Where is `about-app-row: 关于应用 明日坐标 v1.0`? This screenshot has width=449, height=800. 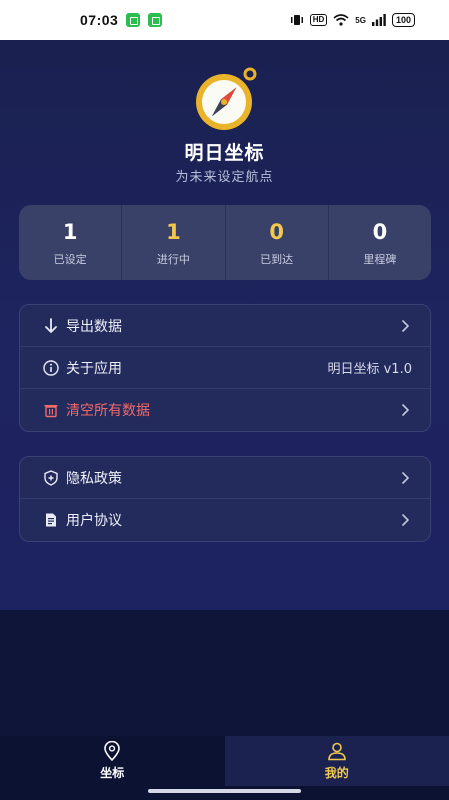
about-app-row: 关于应用 明日坐标 v1.0 is located at coordinates (225, 368).